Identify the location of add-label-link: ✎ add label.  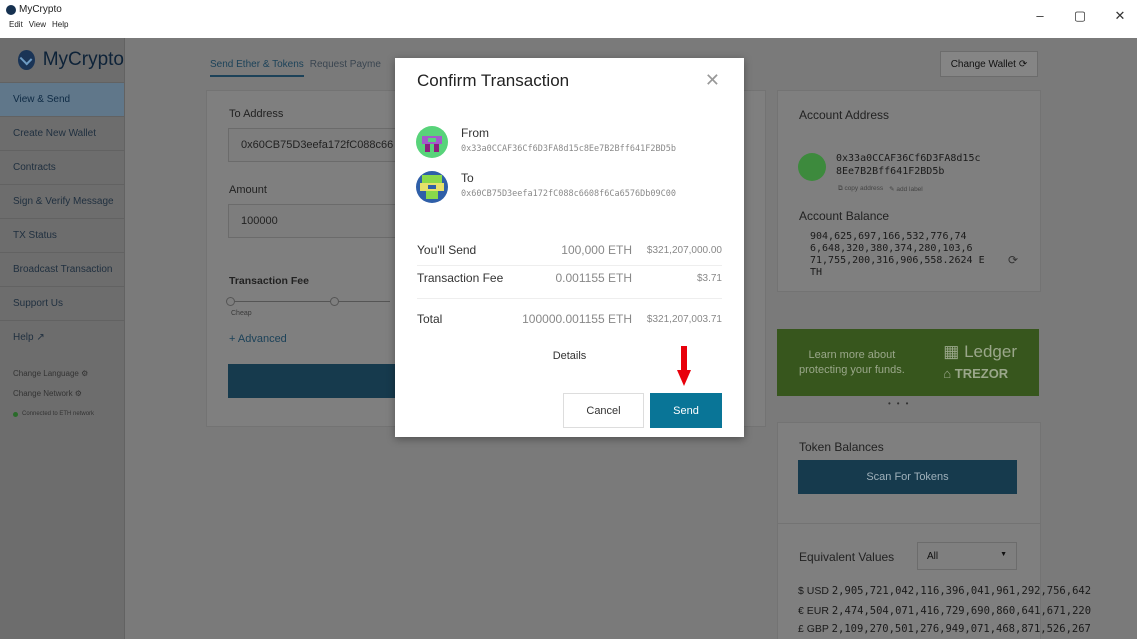
(906, 189).